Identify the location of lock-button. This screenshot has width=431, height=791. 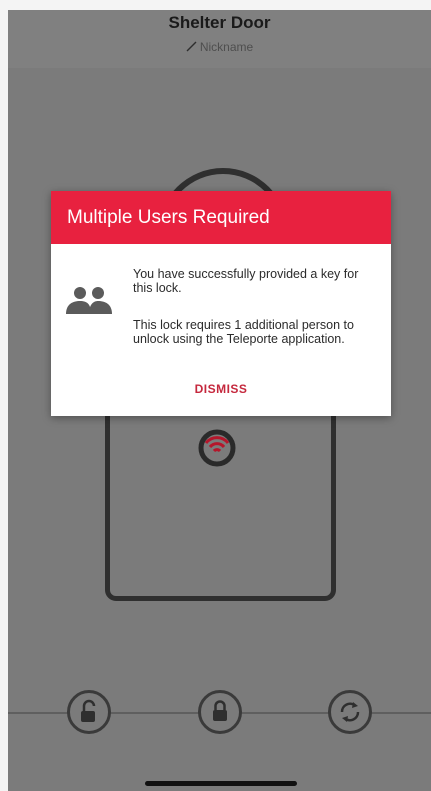
(220, 712).